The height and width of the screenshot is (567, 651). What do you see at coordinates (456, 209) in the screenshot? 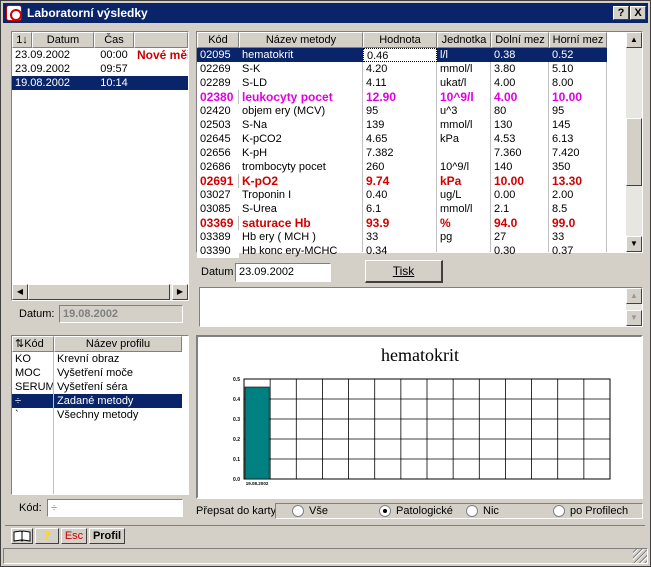
I see `result-unit-cell: mmol/l` at bounding box center [456, 209].